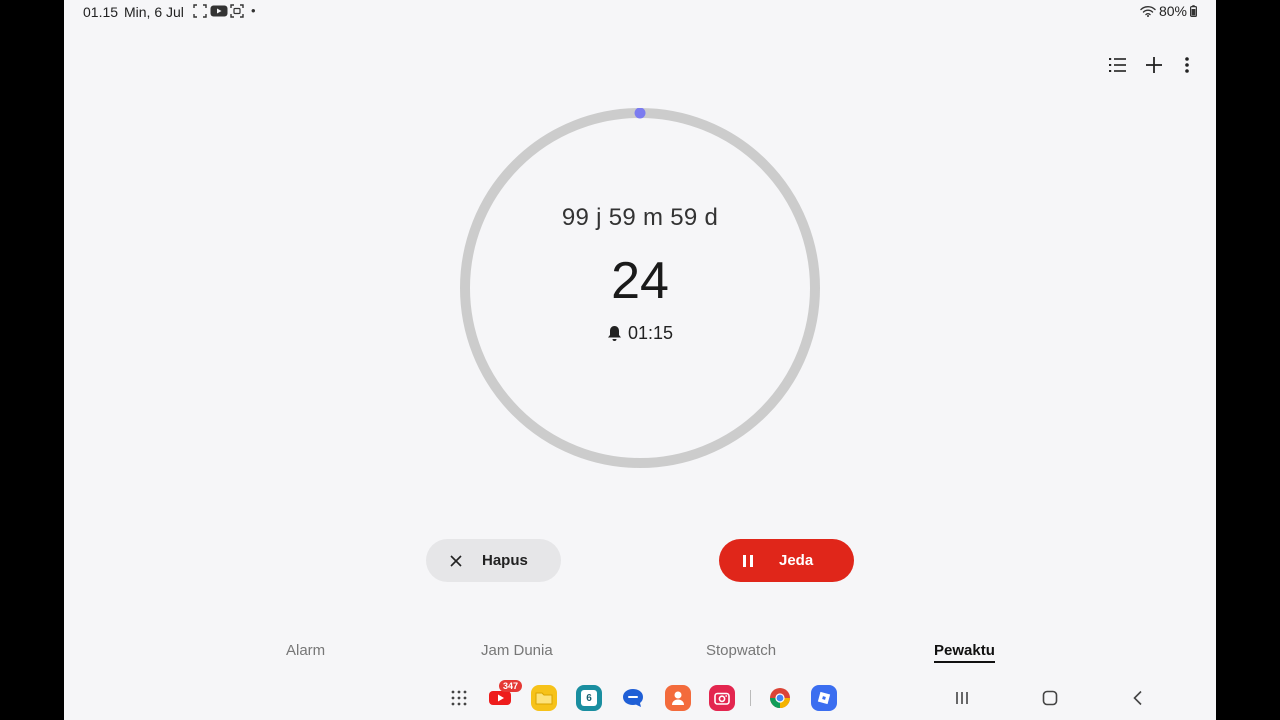  I want to click on tab-timer: Pewaktu, so click(964, 652).